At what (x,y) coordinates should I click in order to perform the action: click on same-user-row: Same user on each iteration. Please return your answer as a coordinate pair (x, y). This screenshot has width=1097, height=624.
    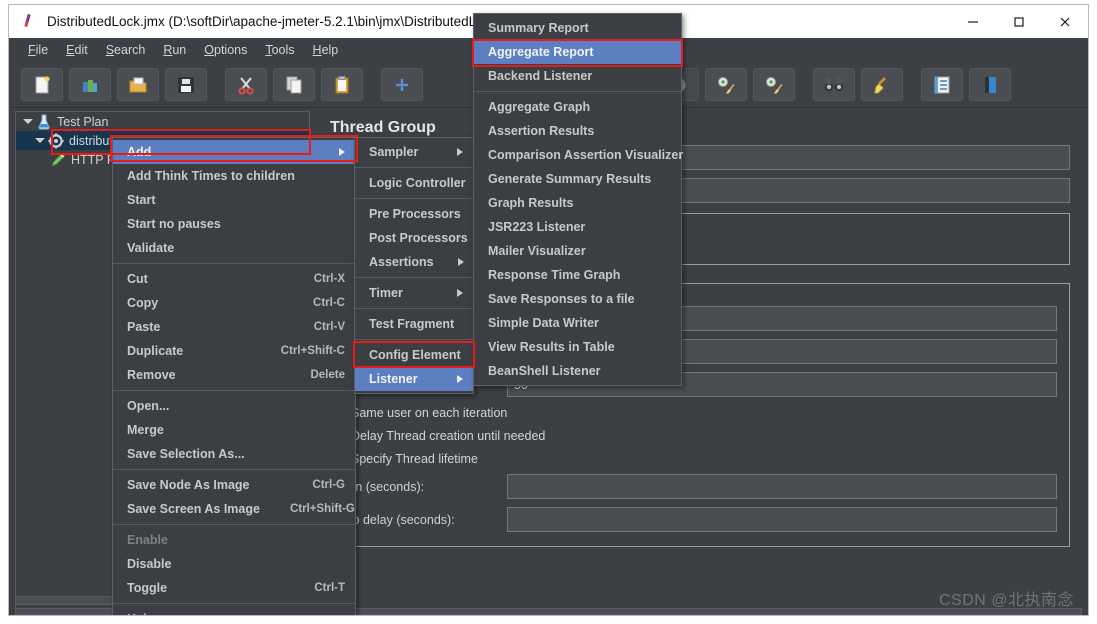
    Looking at the image, I should click on (700, 413).